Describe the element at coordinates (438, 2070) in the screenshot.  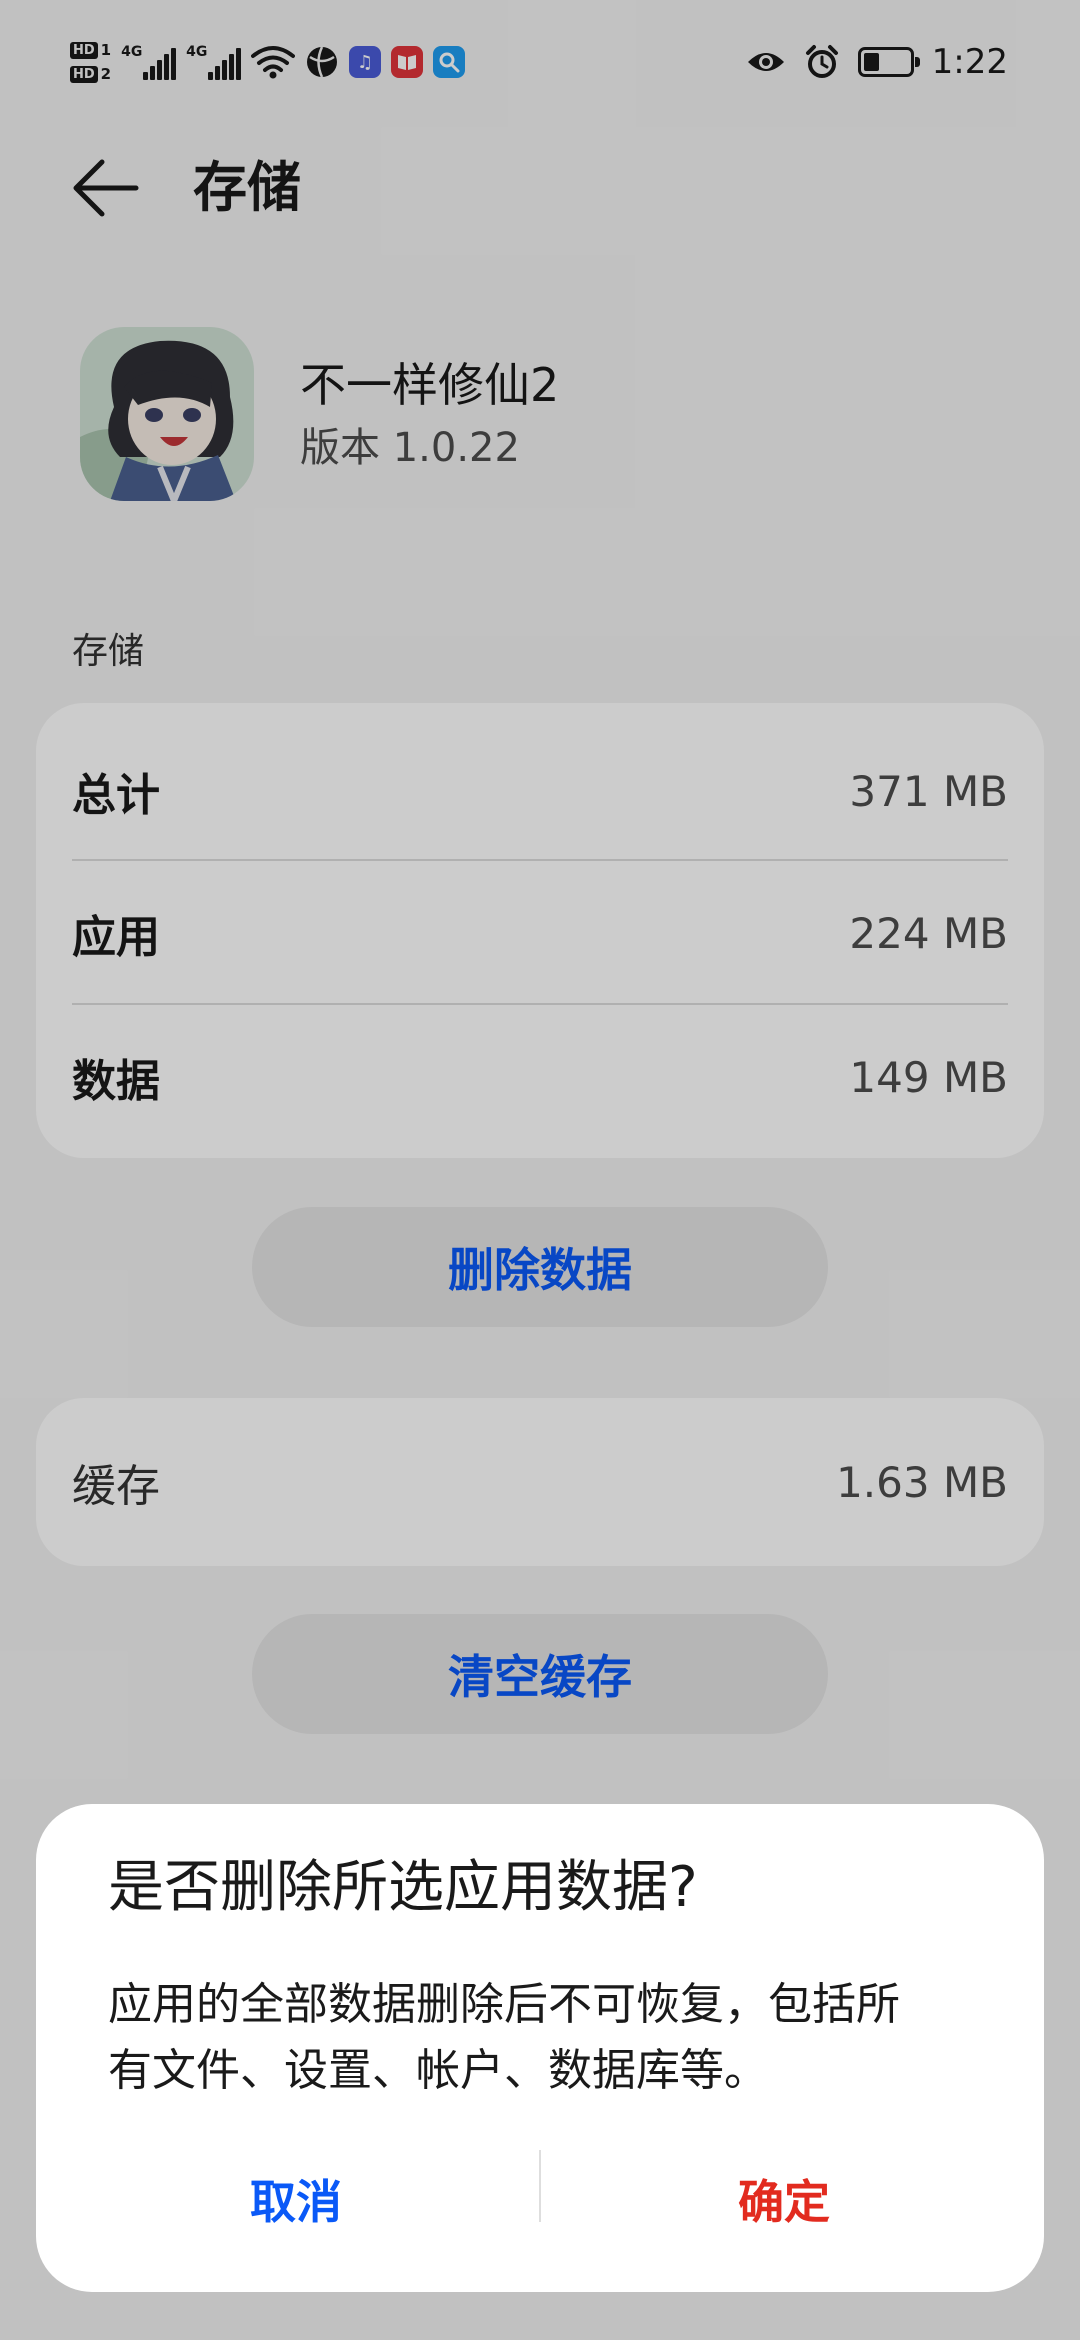
I see `dialog-message-line: 有文件、设置、帐户、数据库等。` at that location.